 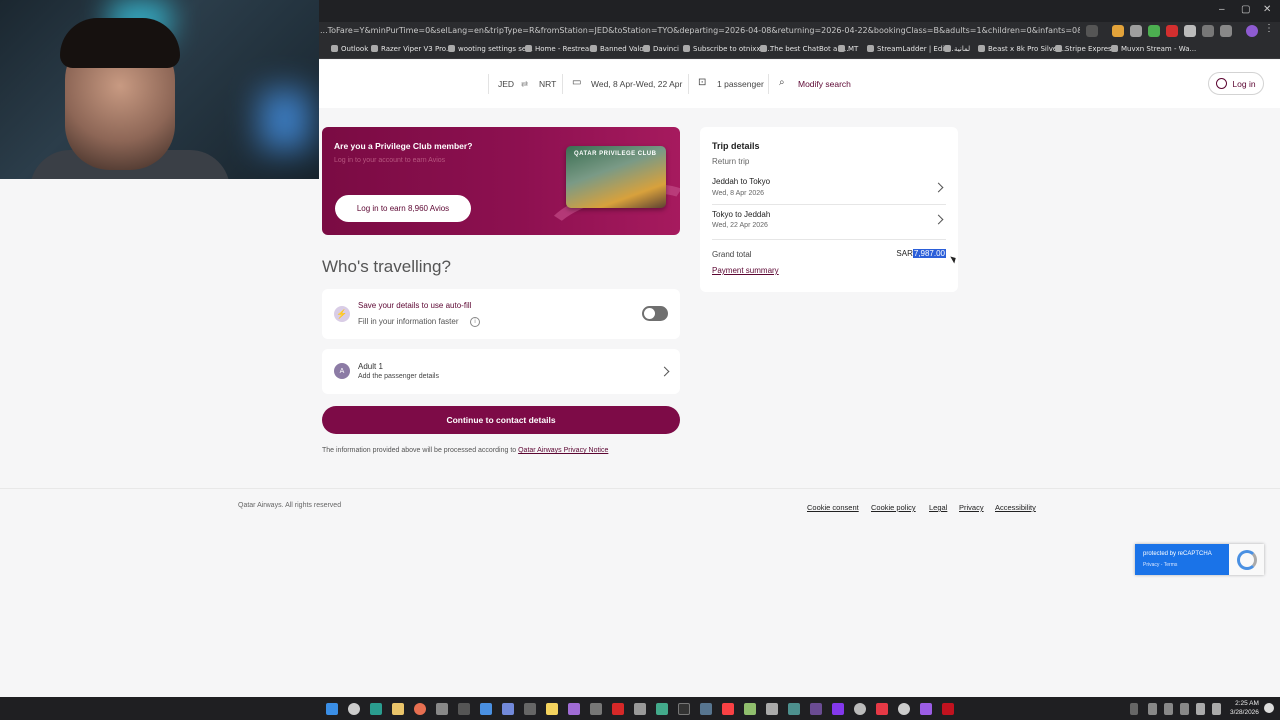 I want to click on chrome-icon, so click(x=420, y=709).